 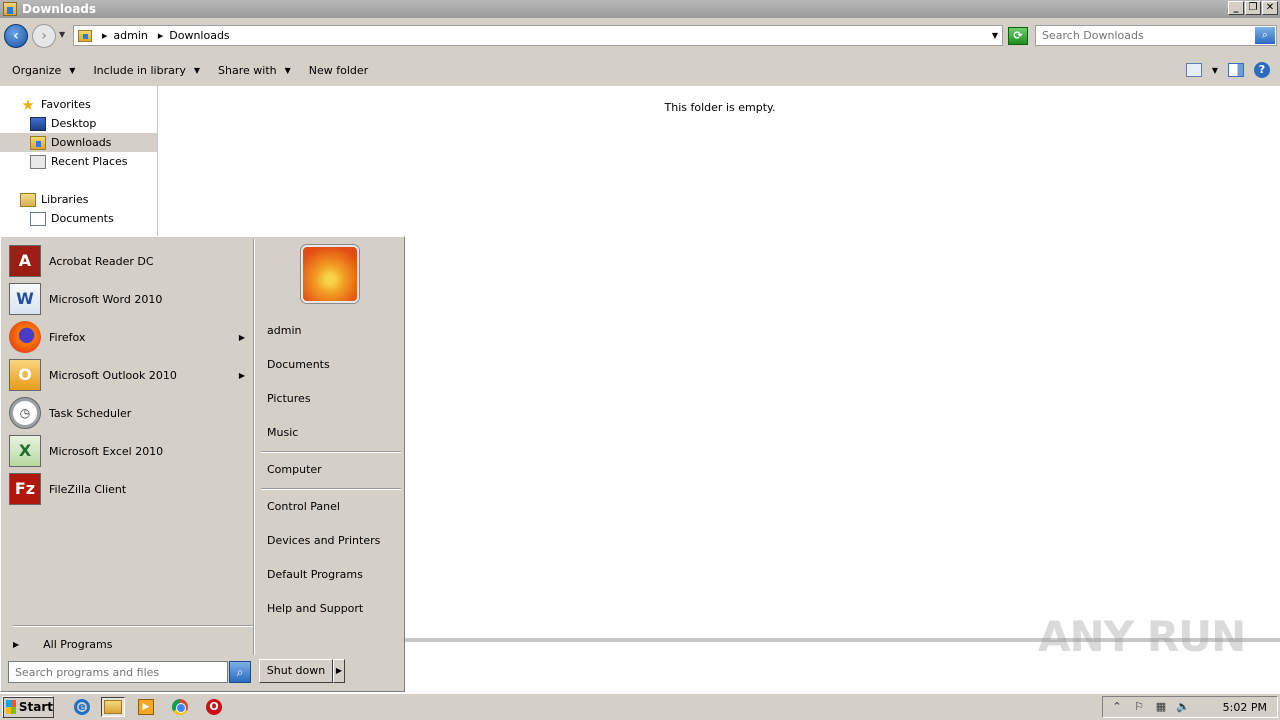 What do you see at coordinates (995, 35) in the screenshot?
I see `address-history-dropdown: ▼` at bounding box center [995, 35].